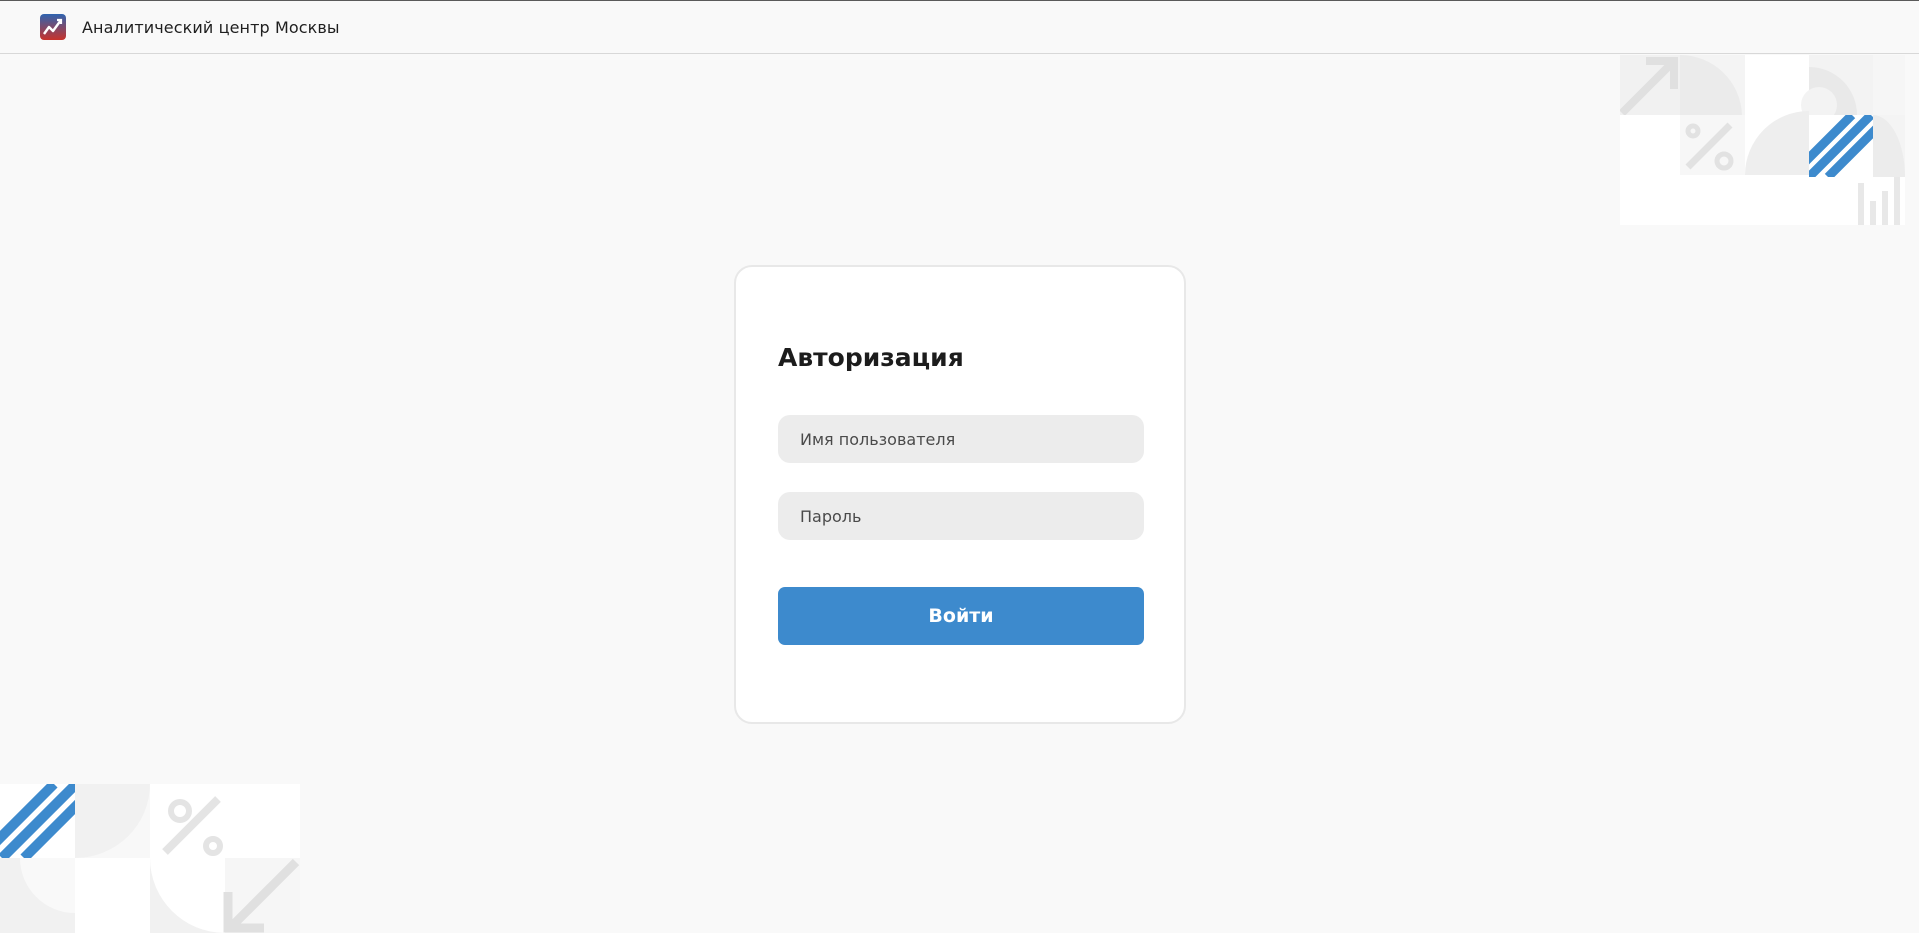  I want to click on brand-logo-icon, so click(53, 27).